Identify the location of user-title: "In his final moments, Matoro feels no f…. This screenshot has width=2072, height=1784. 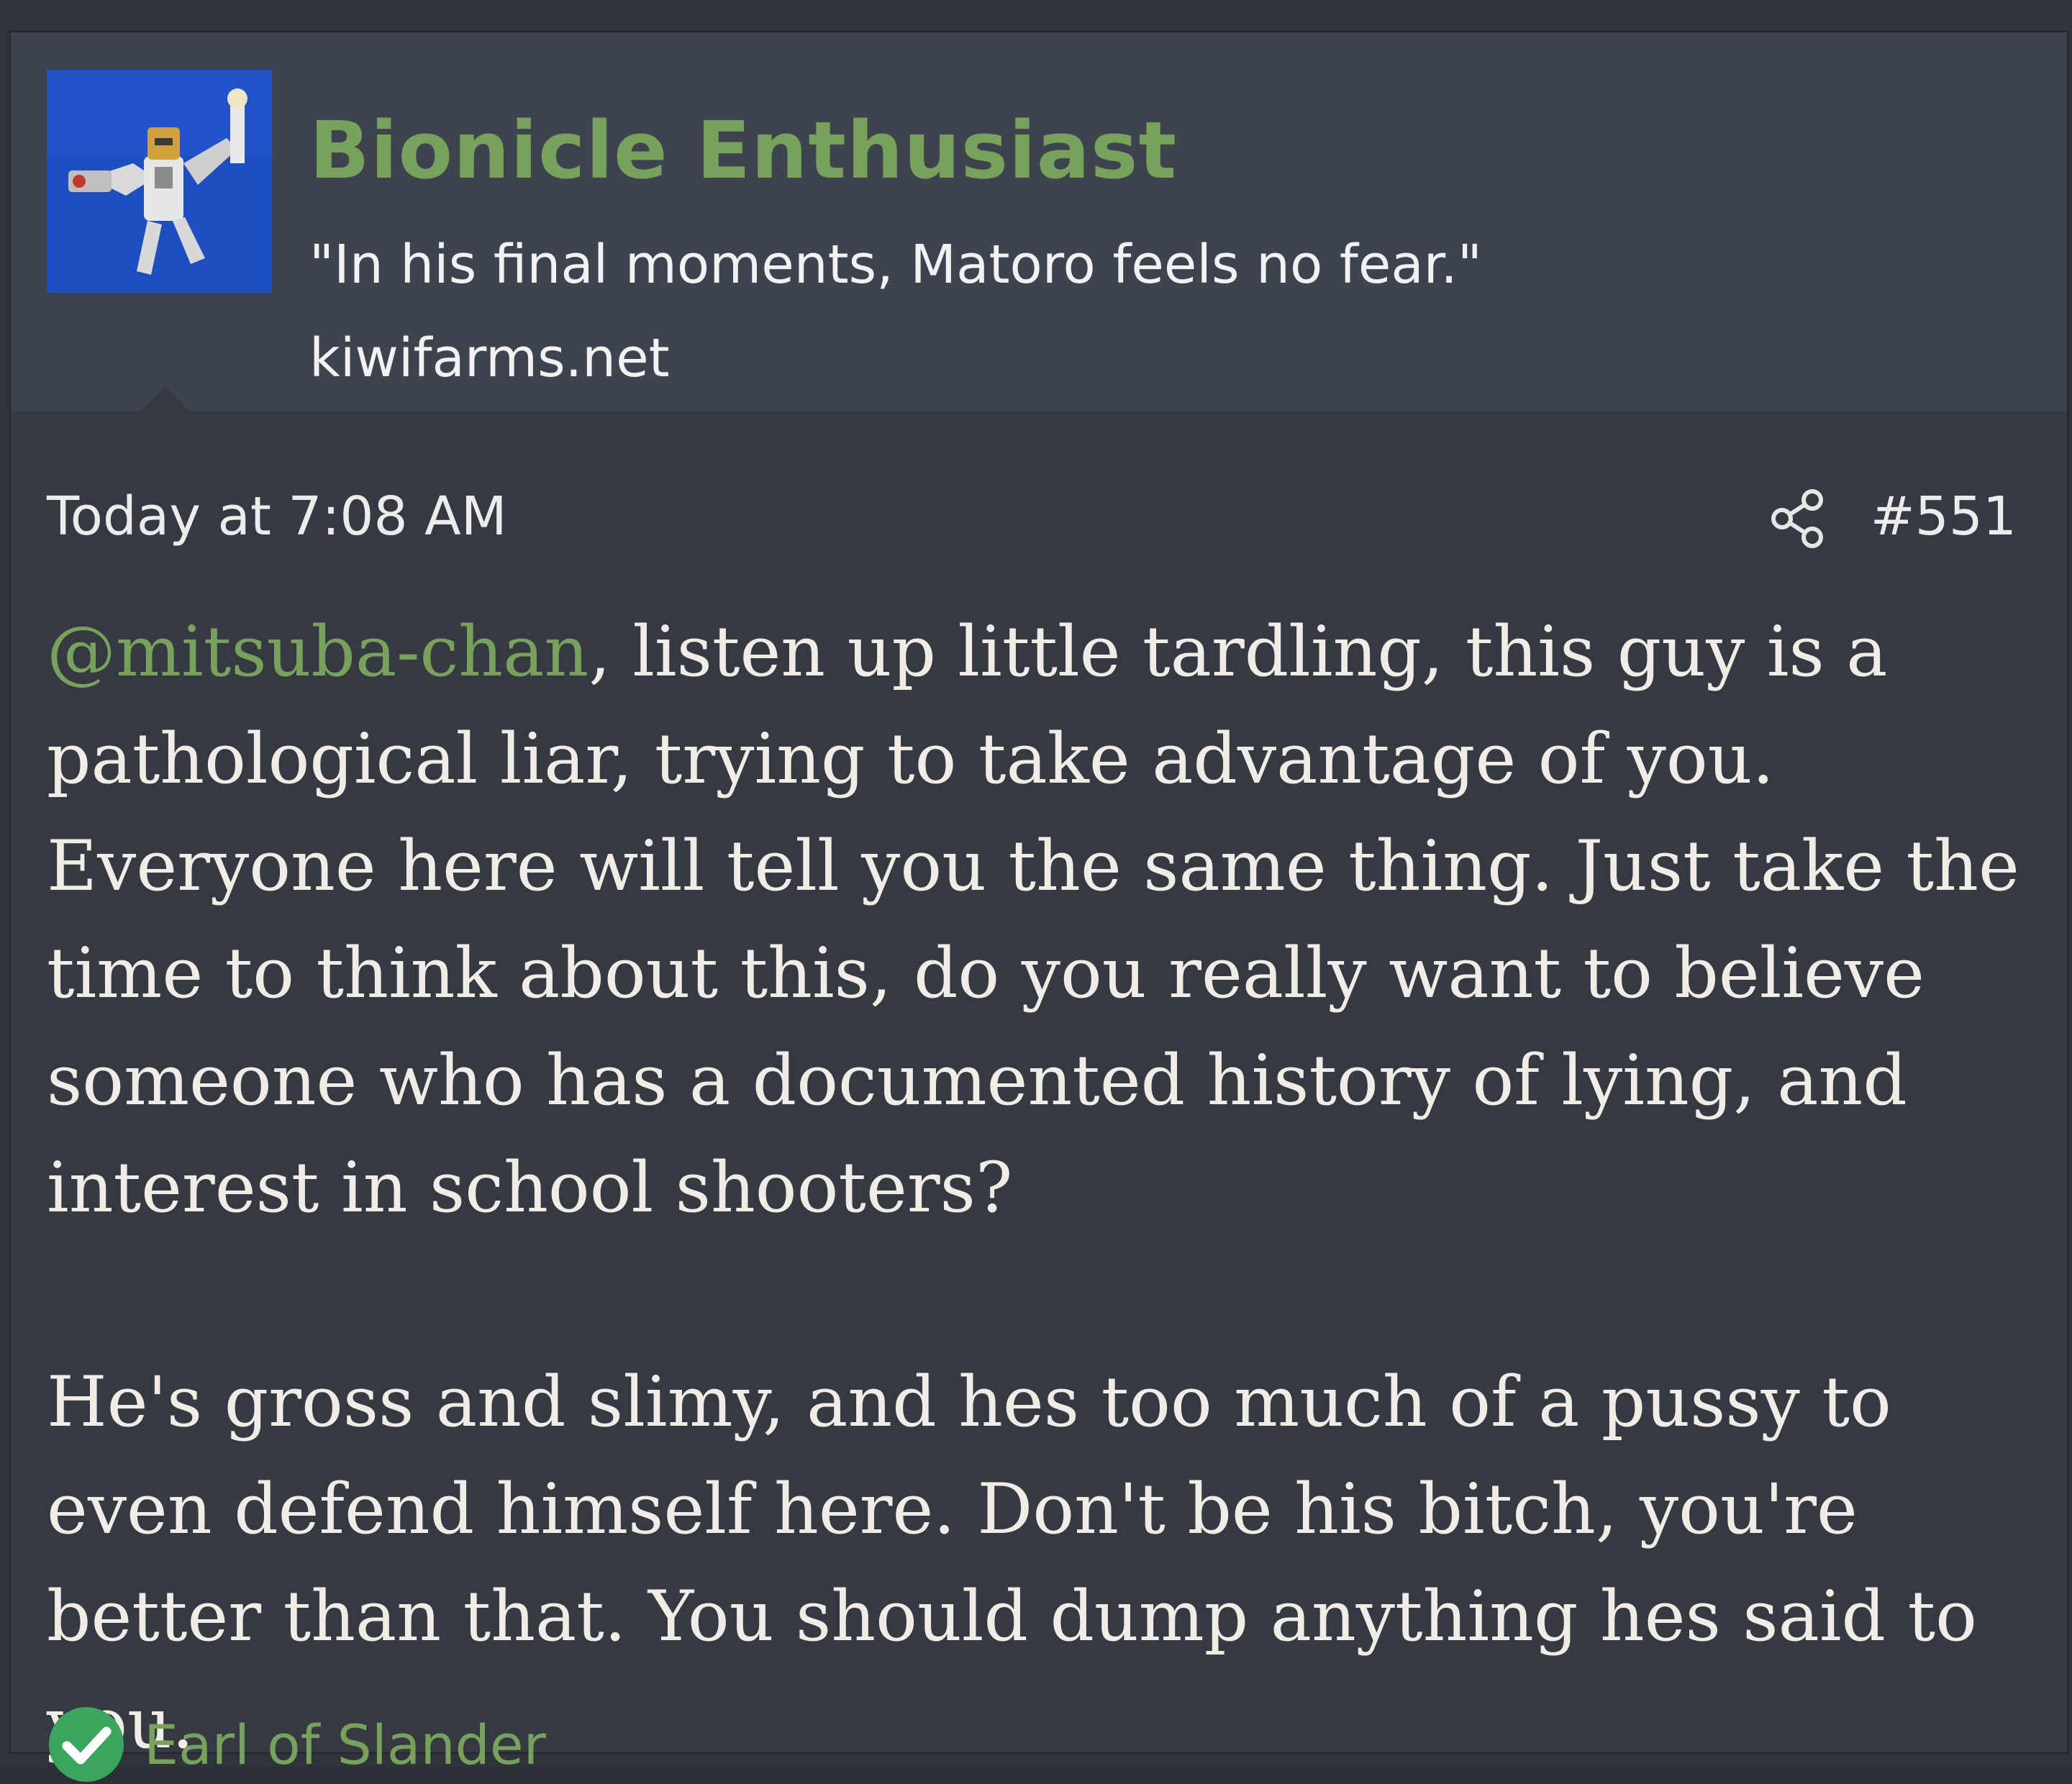
(896, 265).